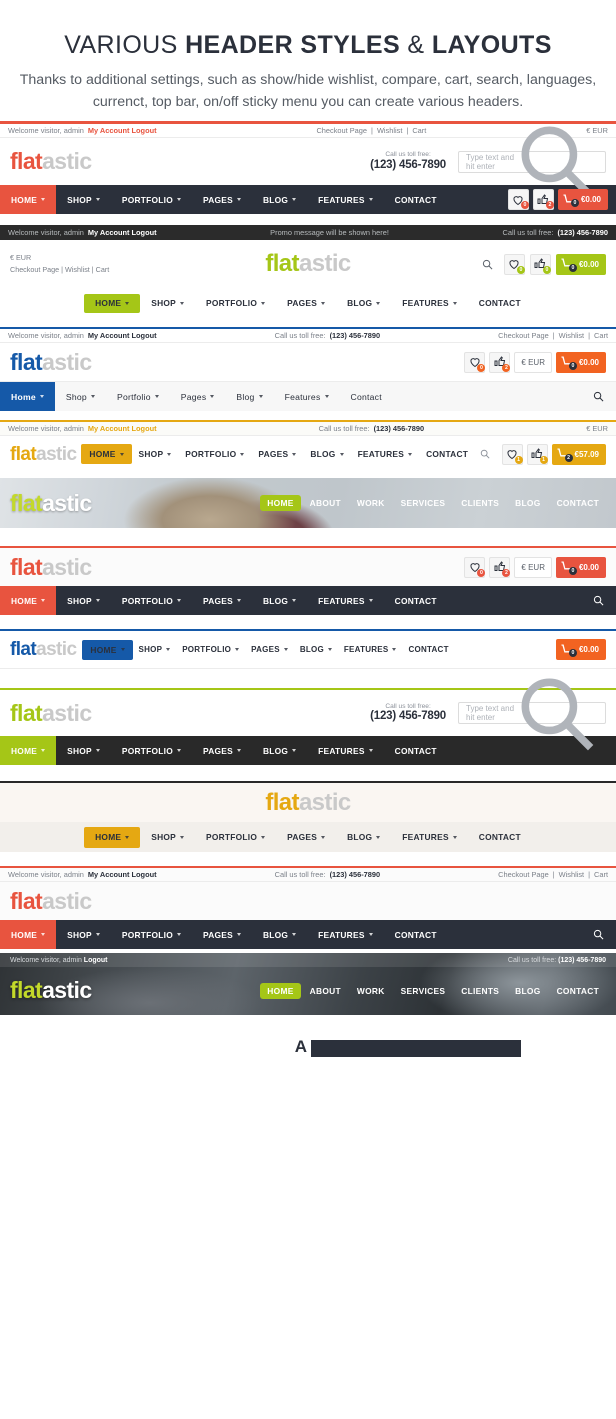  Describe the element at coordinates (138, 396) in the screenshot. I see `nav-item-portfolio: Portfolio` at that location.